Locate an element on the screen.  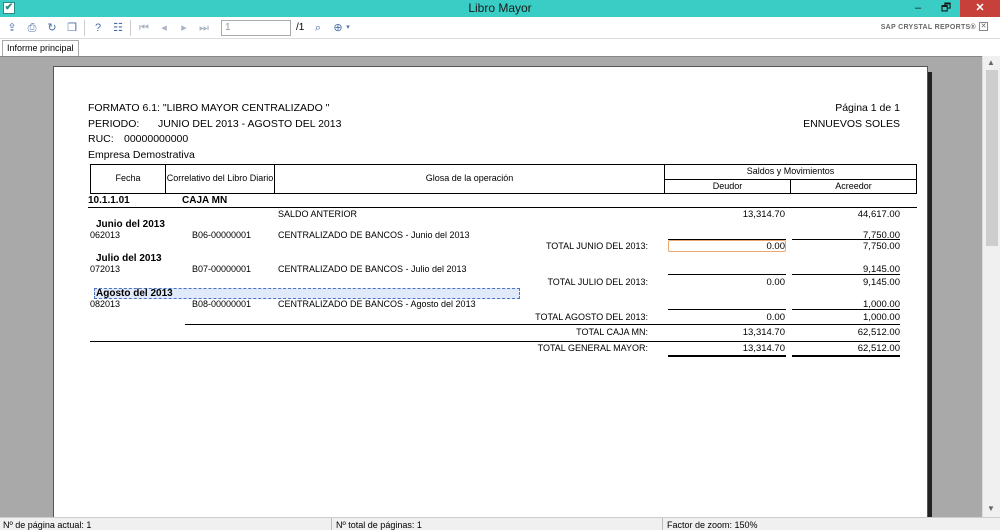
ruc-value: 00000000000 is located at coordinates (156, 139).